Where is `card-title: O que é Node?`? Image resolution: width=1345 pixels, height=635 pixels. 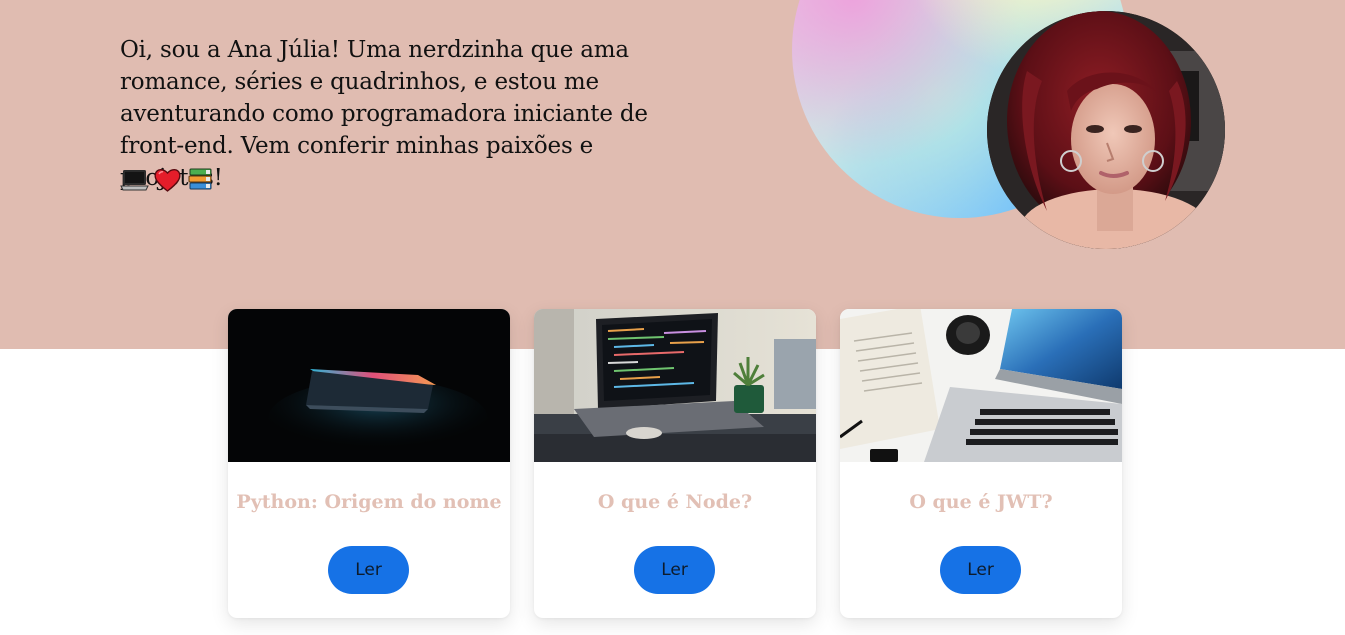 card-title: O que é Node? is located at coordinates (675, 502).